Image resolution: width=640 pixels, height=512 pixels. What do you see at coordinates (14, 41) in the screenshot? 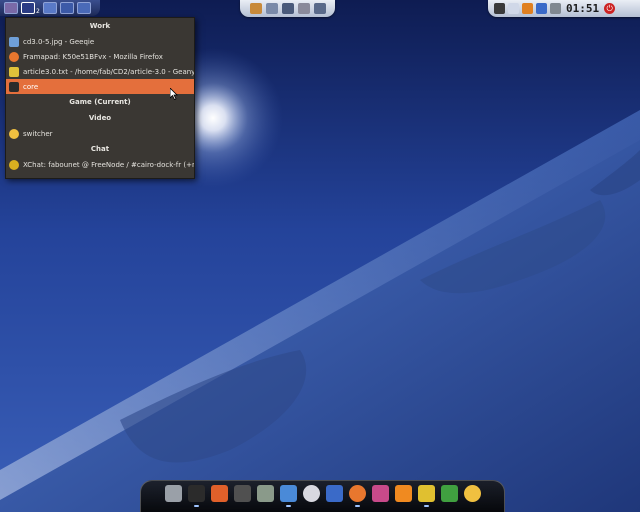
I see `geeqie-icon` at bounding box center [14, 41].